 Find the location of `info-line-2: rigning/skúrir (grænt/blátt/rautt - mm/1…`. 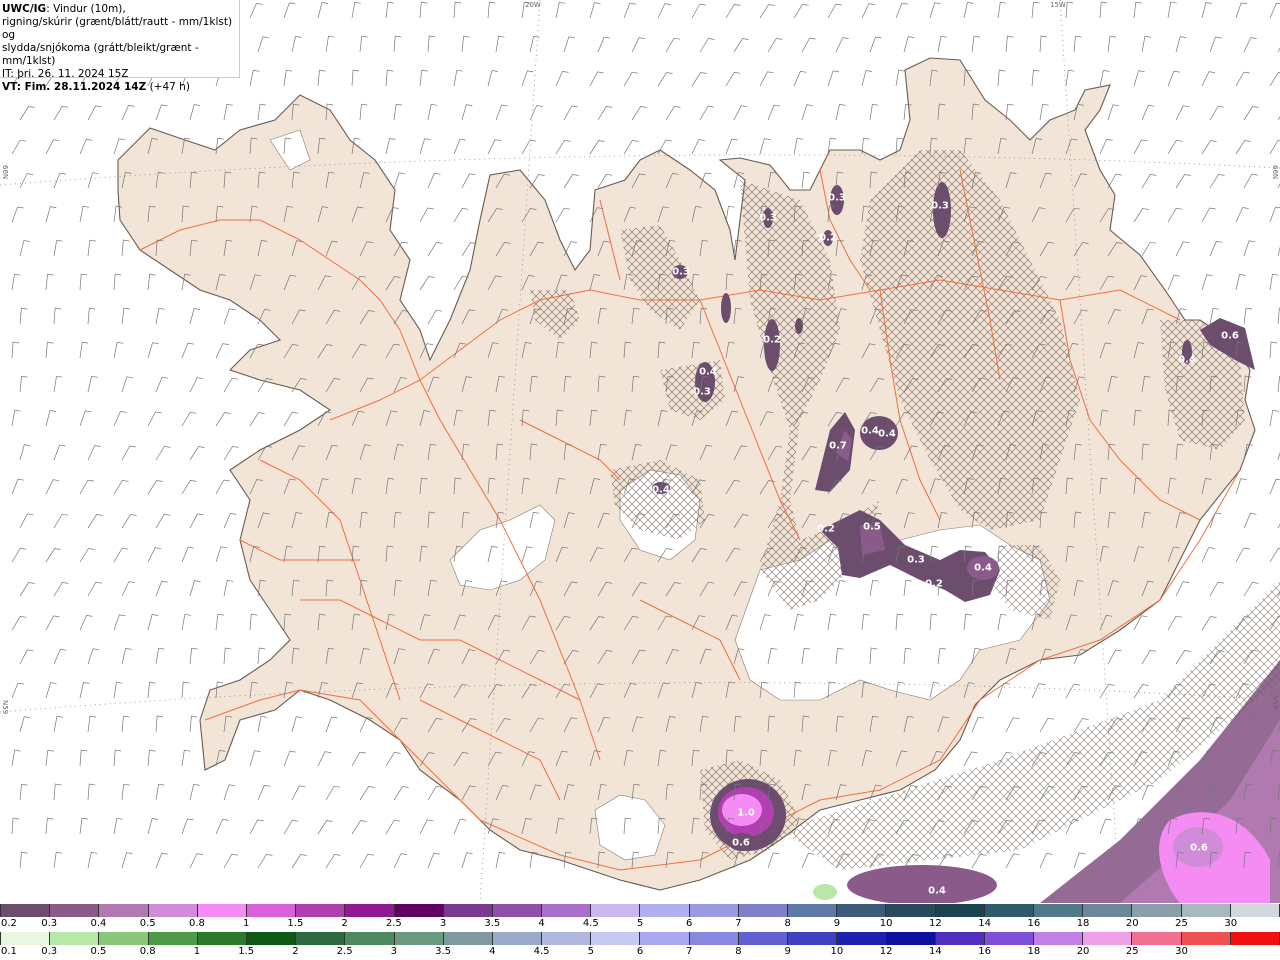

info-line-2: rigning/skúrir (grænt/blátt/rautt - mm/1… is located at coordinates (117, 28).